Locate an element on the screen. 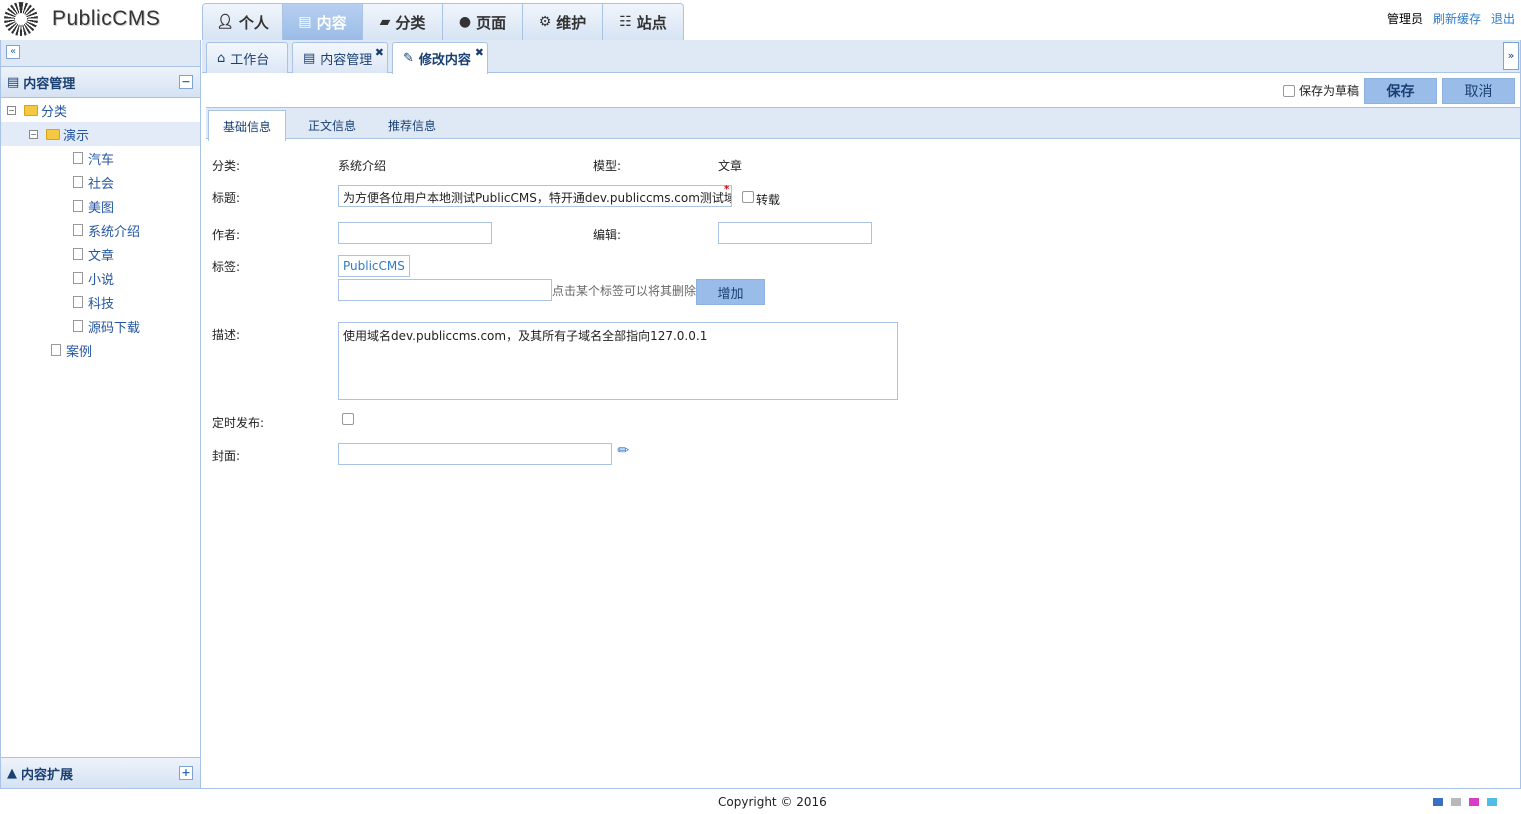 The image size is (1521, 814). user-menu: 管理员 刷新缓存 退出 is located at coordinates (1451, 18).